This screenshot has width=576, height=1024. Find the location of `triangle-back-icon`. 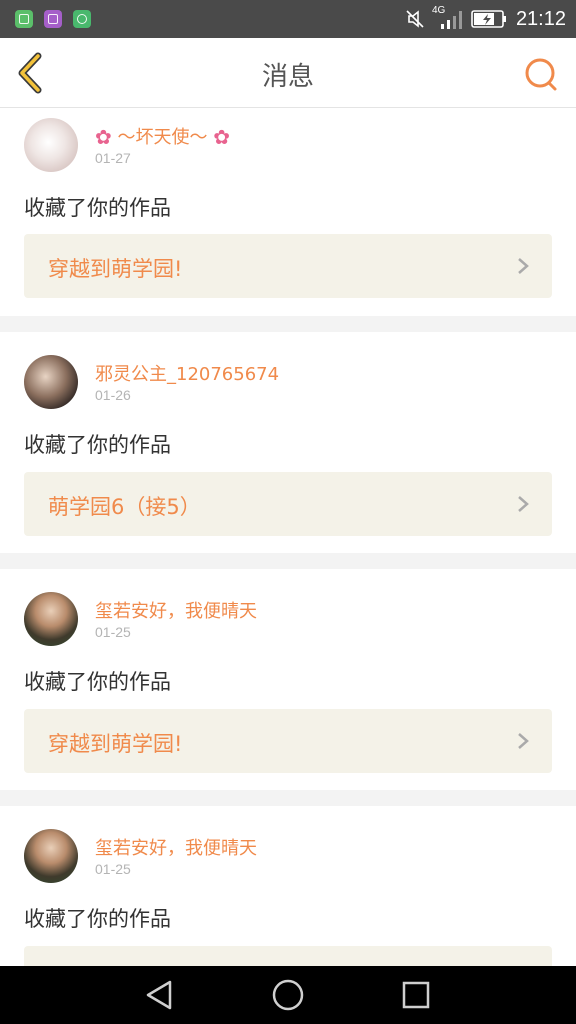

triangle-back-icon is located at coordinates (159, 995).